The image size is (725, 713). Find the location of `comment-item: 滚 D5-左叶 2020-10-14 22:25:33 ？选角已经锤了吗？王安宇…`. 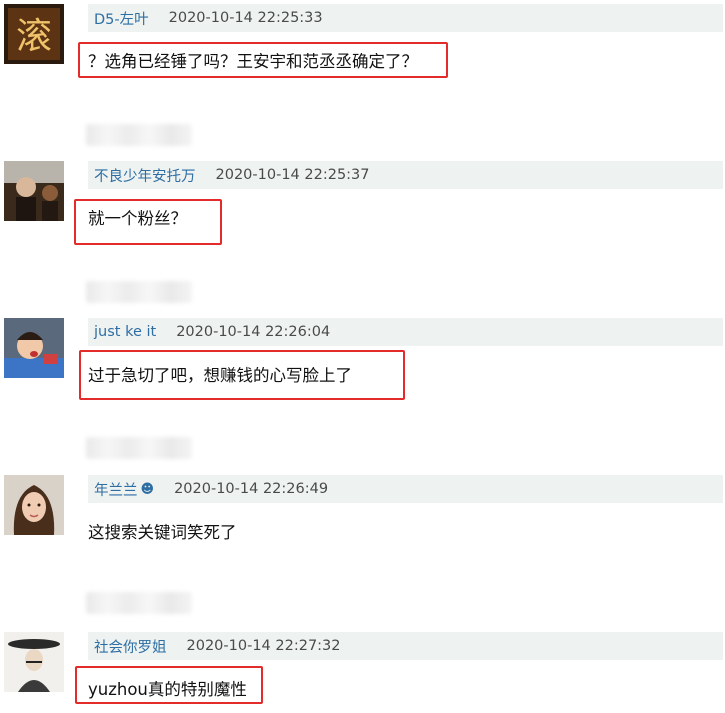

comment-item: 滚 D5-左叶 2020-10-14 22:25:33 ？选角已经锤了吗？王安宇… is located at coordinates (362, 45).